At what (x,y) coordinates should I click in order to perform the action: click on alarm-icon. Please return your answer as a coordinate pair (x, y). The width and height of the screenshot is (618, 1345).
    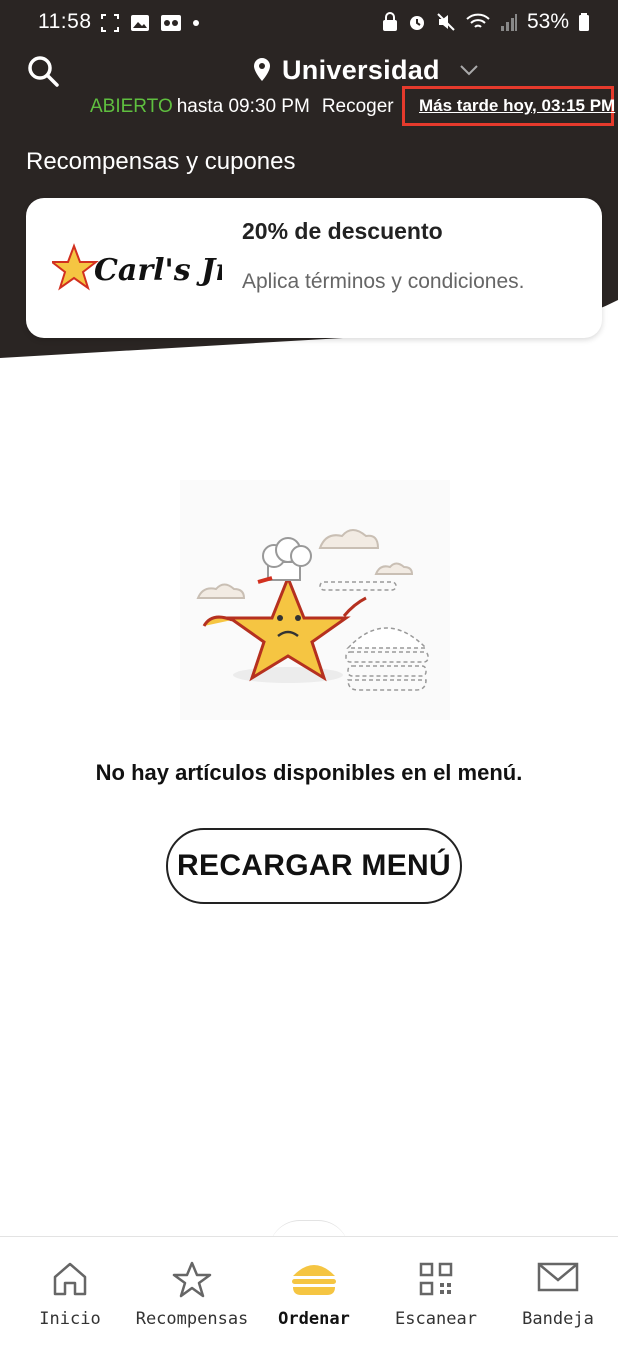
    Looking at the image, I should click on (416, 23).